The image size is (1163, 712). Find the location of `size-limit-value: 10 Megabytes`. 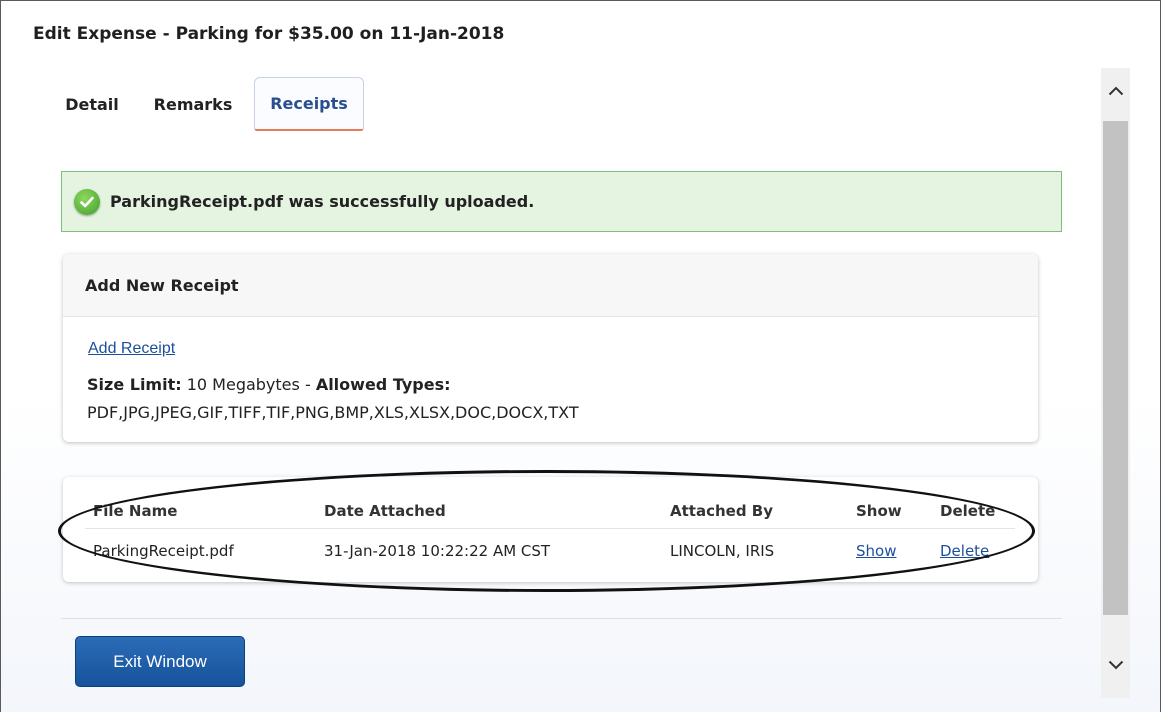

size-limit-value: 10 Megabytes is located at coordinates (243, 384).